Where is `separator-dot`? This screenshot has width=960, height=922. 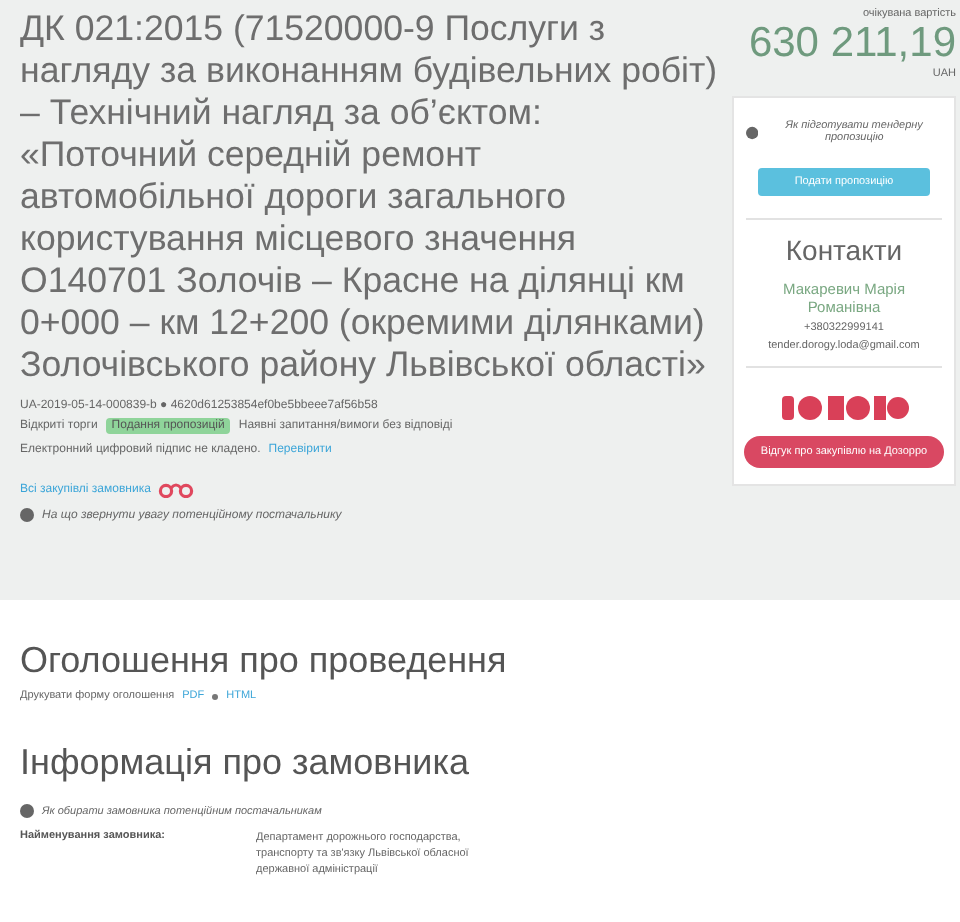
separator-dot is located at coordinates (215, 696).